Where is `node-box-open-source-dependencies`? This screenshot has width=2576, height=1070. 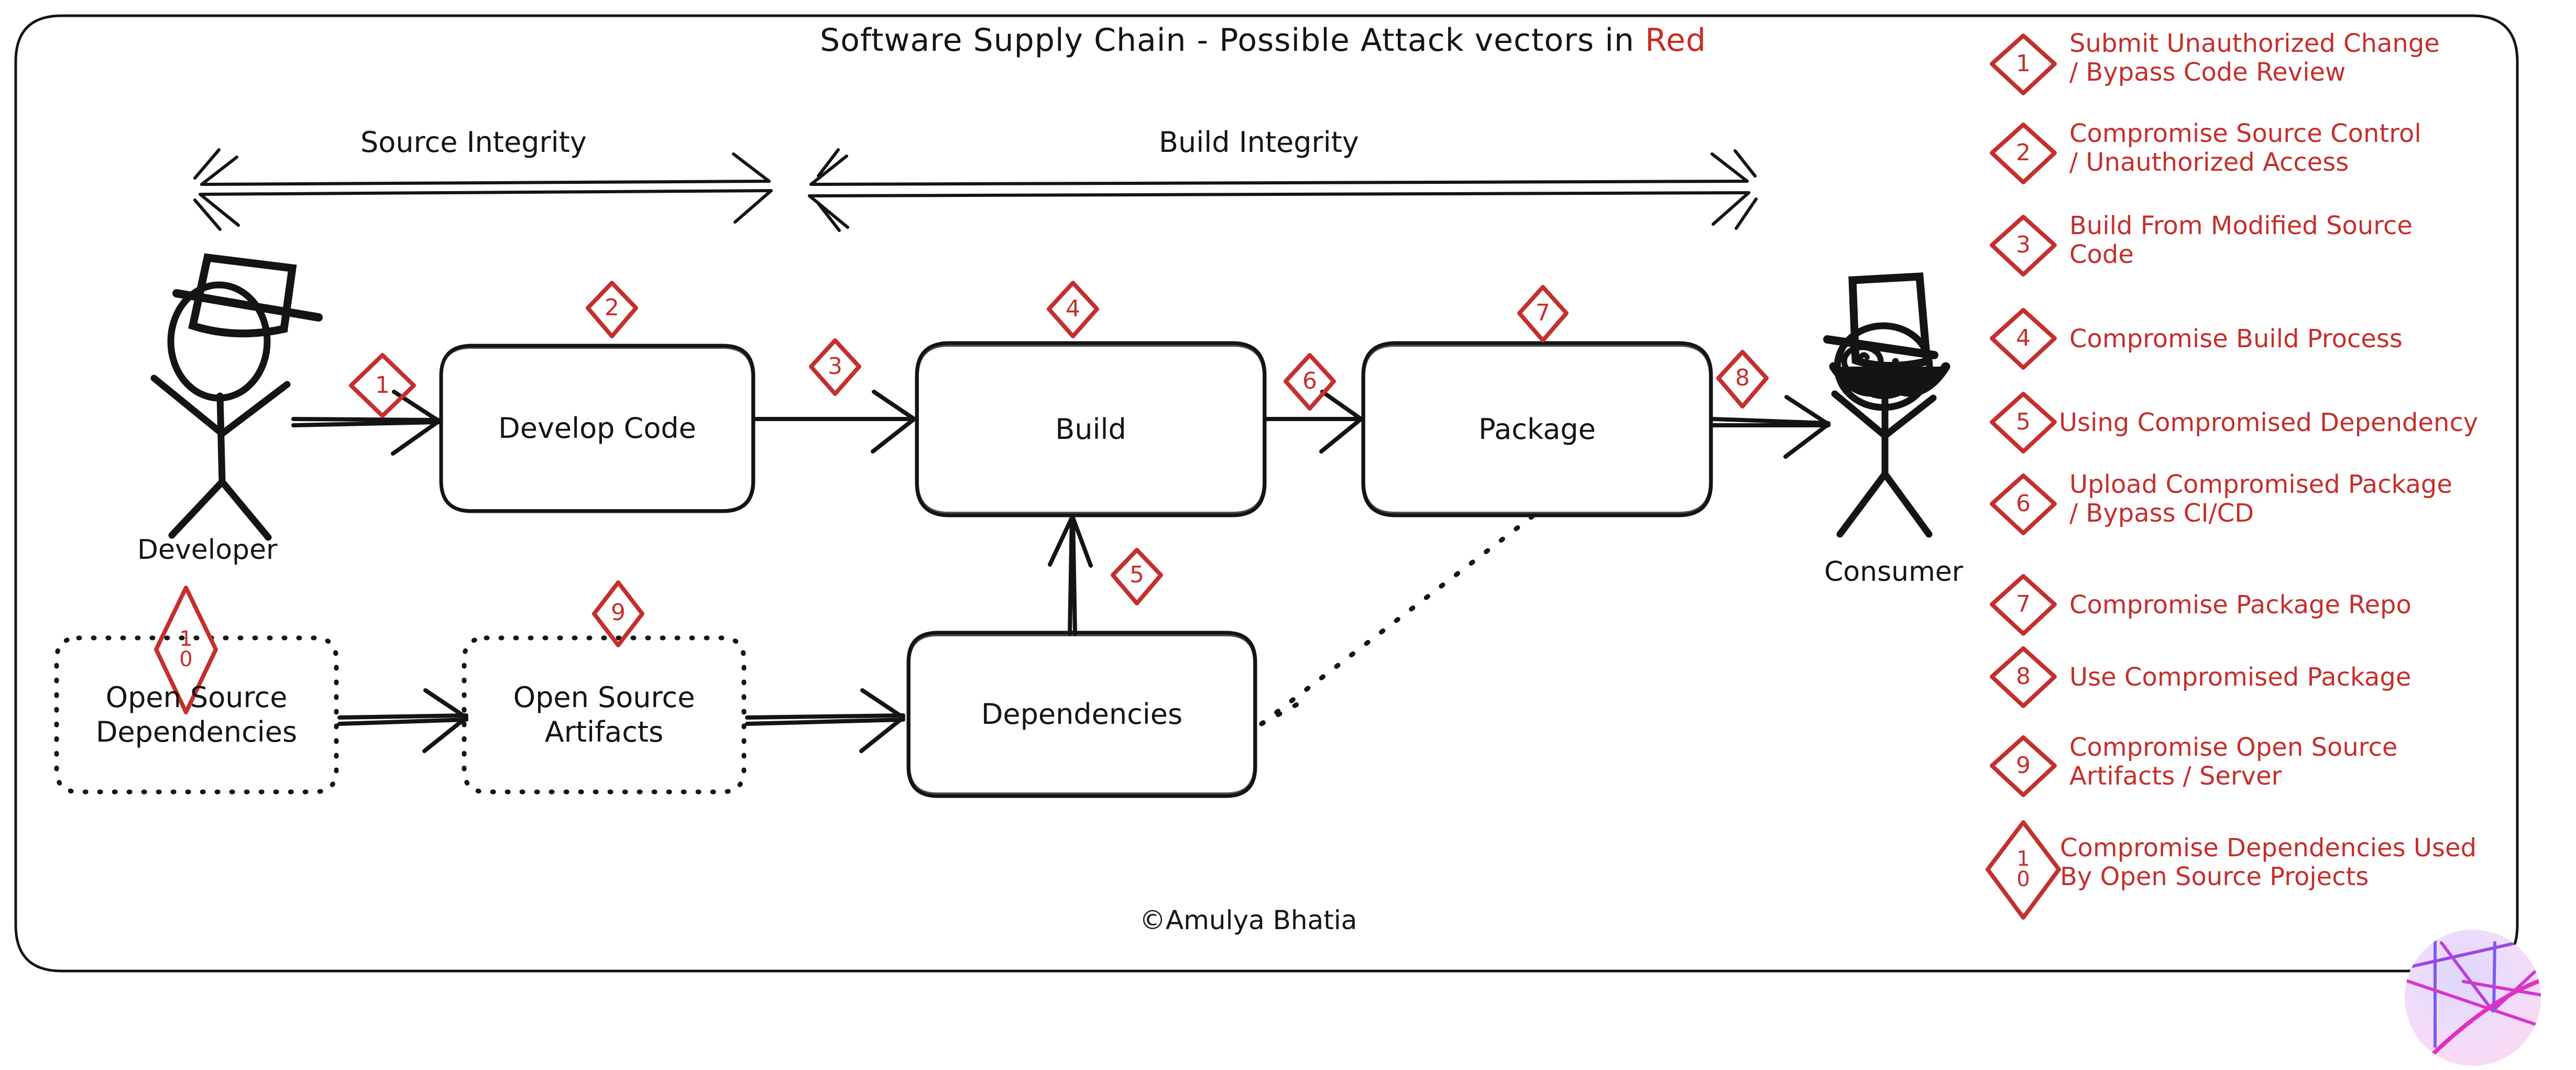
node-box-open-source-dependencies is located at coordinates (196, 715).